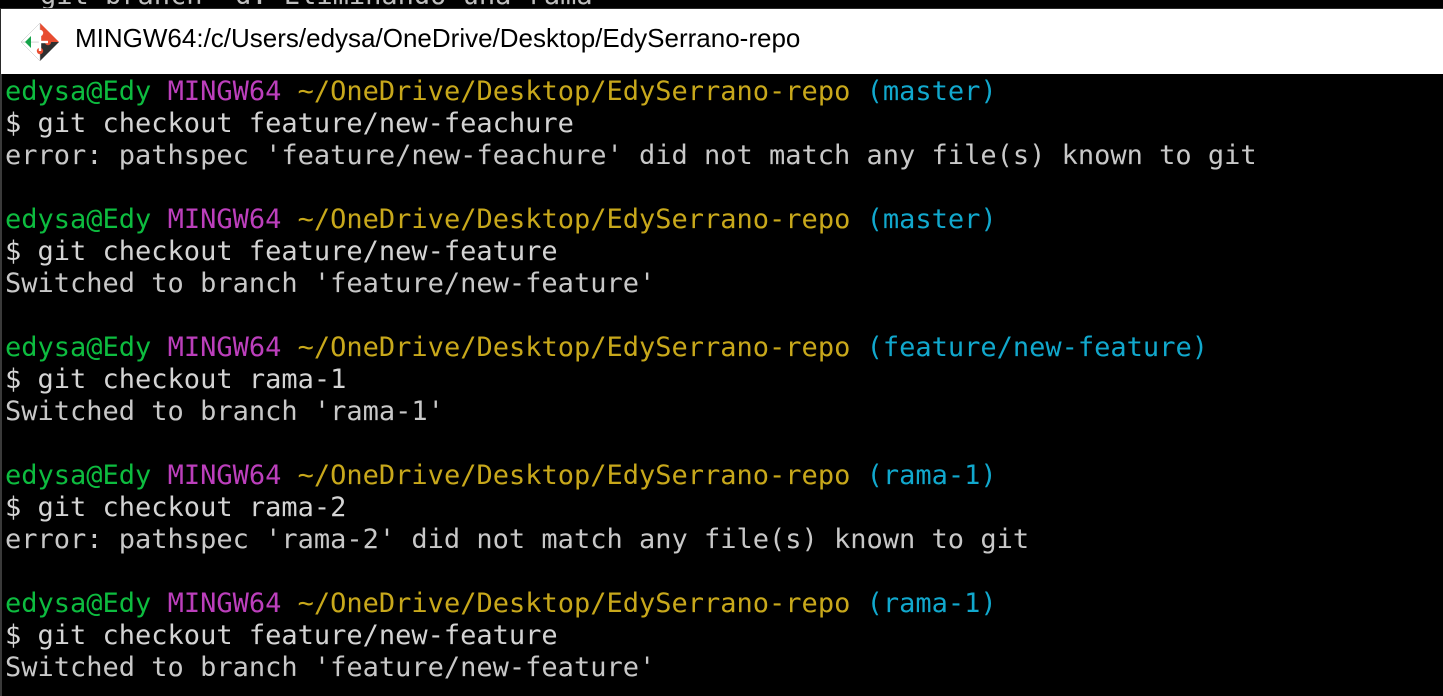 This screenshot has width=1443, height=696. What do you see at coordinates (224, 411) in the screenshot?
I see `command-output: Switched to branch 'rama-1'` at bounding box center [224, 411].